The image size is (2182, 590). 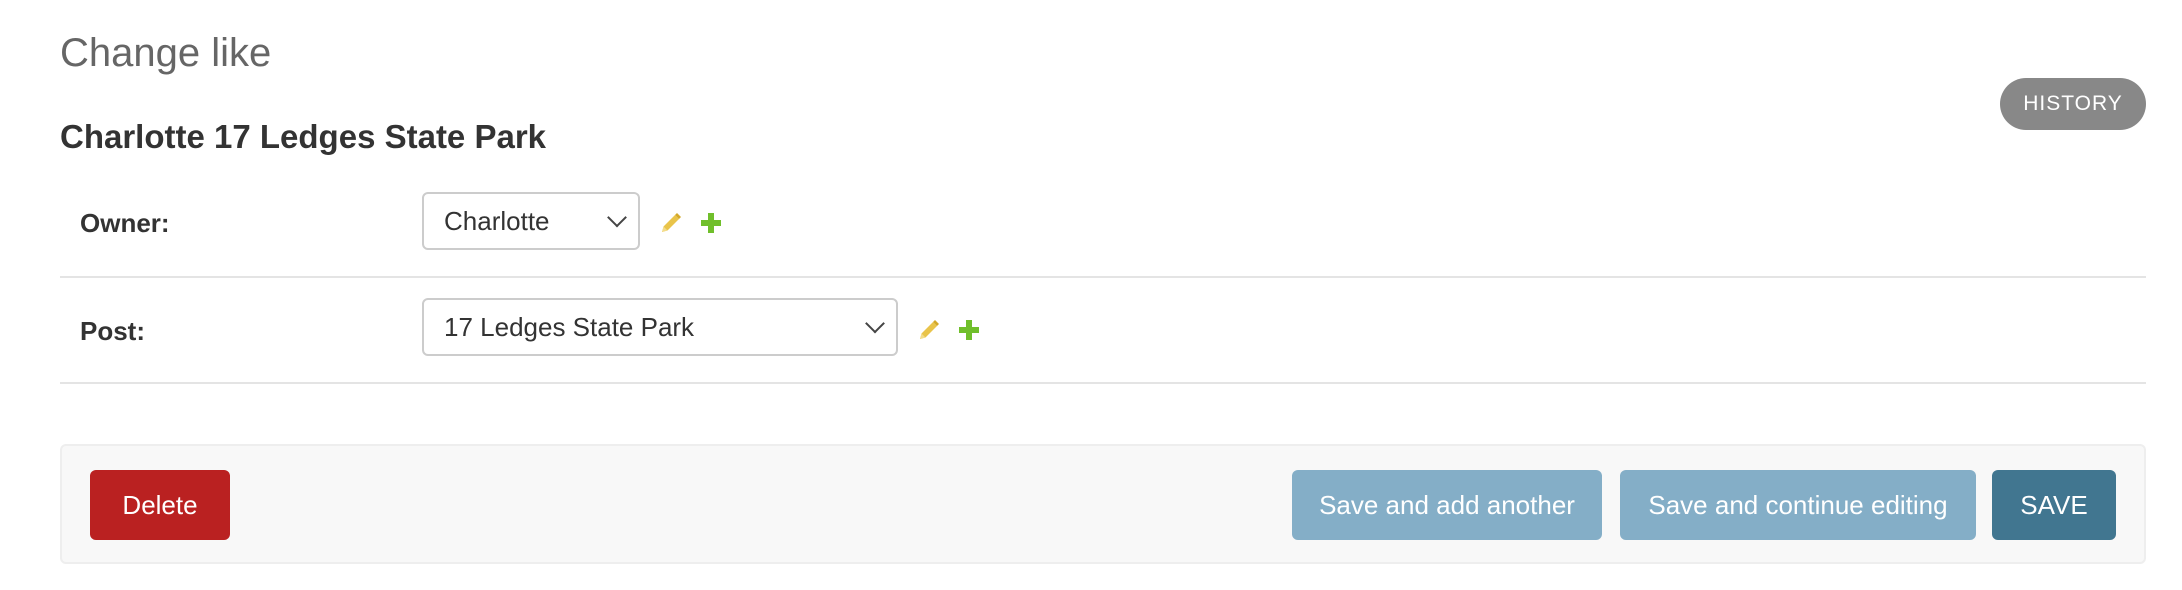 I want to click on delete-button: Delete, so click(x=160, y=505).